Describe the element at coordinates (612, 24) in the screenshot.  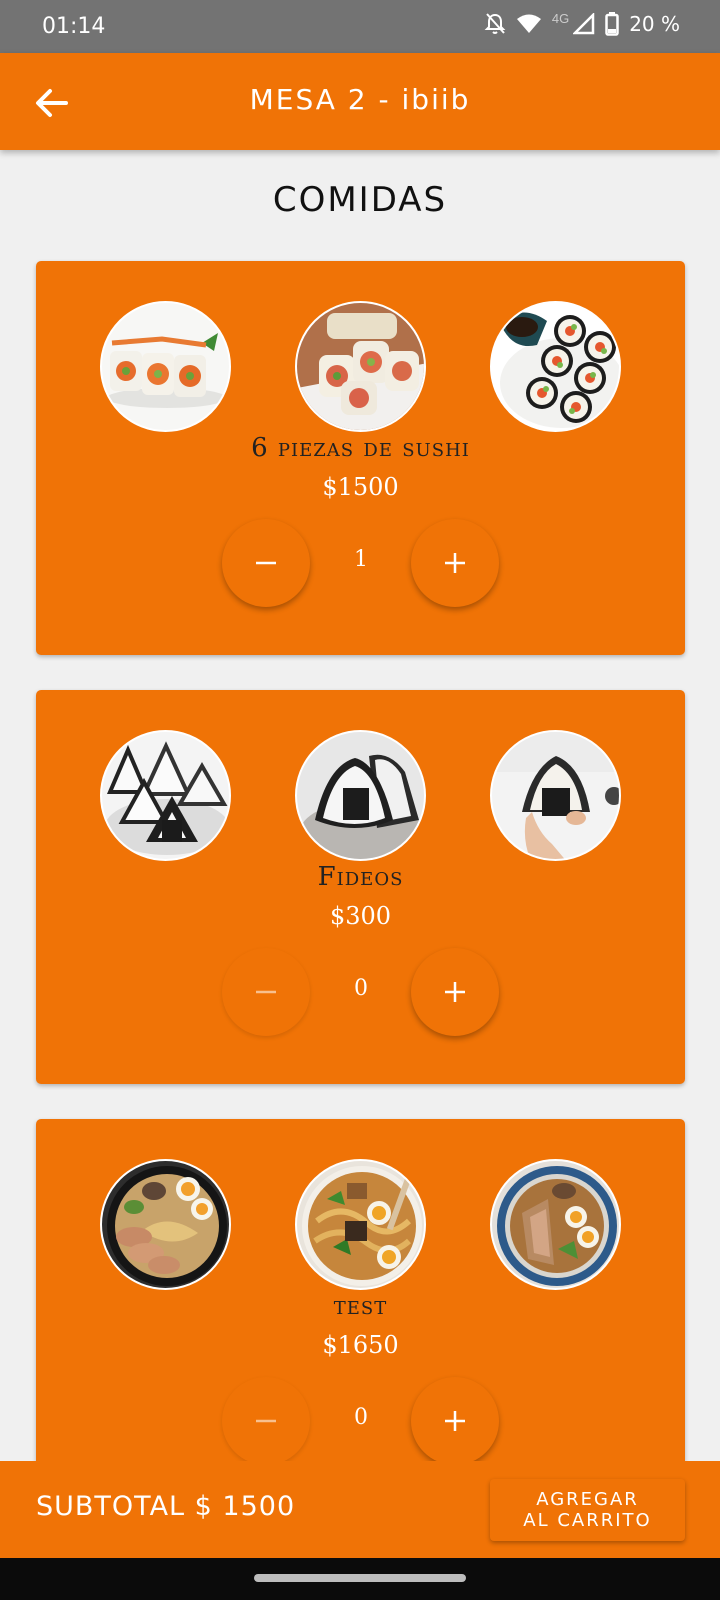
I see `battery-icon` at that location.